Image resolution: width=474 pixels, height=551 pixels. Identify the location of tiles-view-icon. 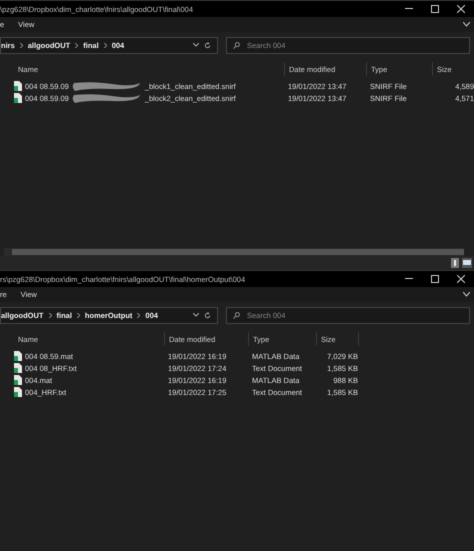
(467, 263).